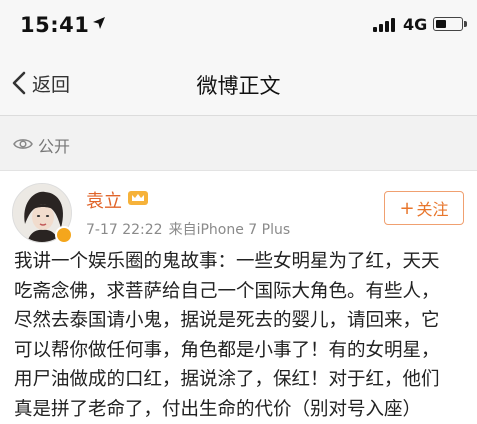  What do you see at coordinates (99, 23) in the screenshot?
I see `location-arrow-icon` at bounding box center [99, 23].